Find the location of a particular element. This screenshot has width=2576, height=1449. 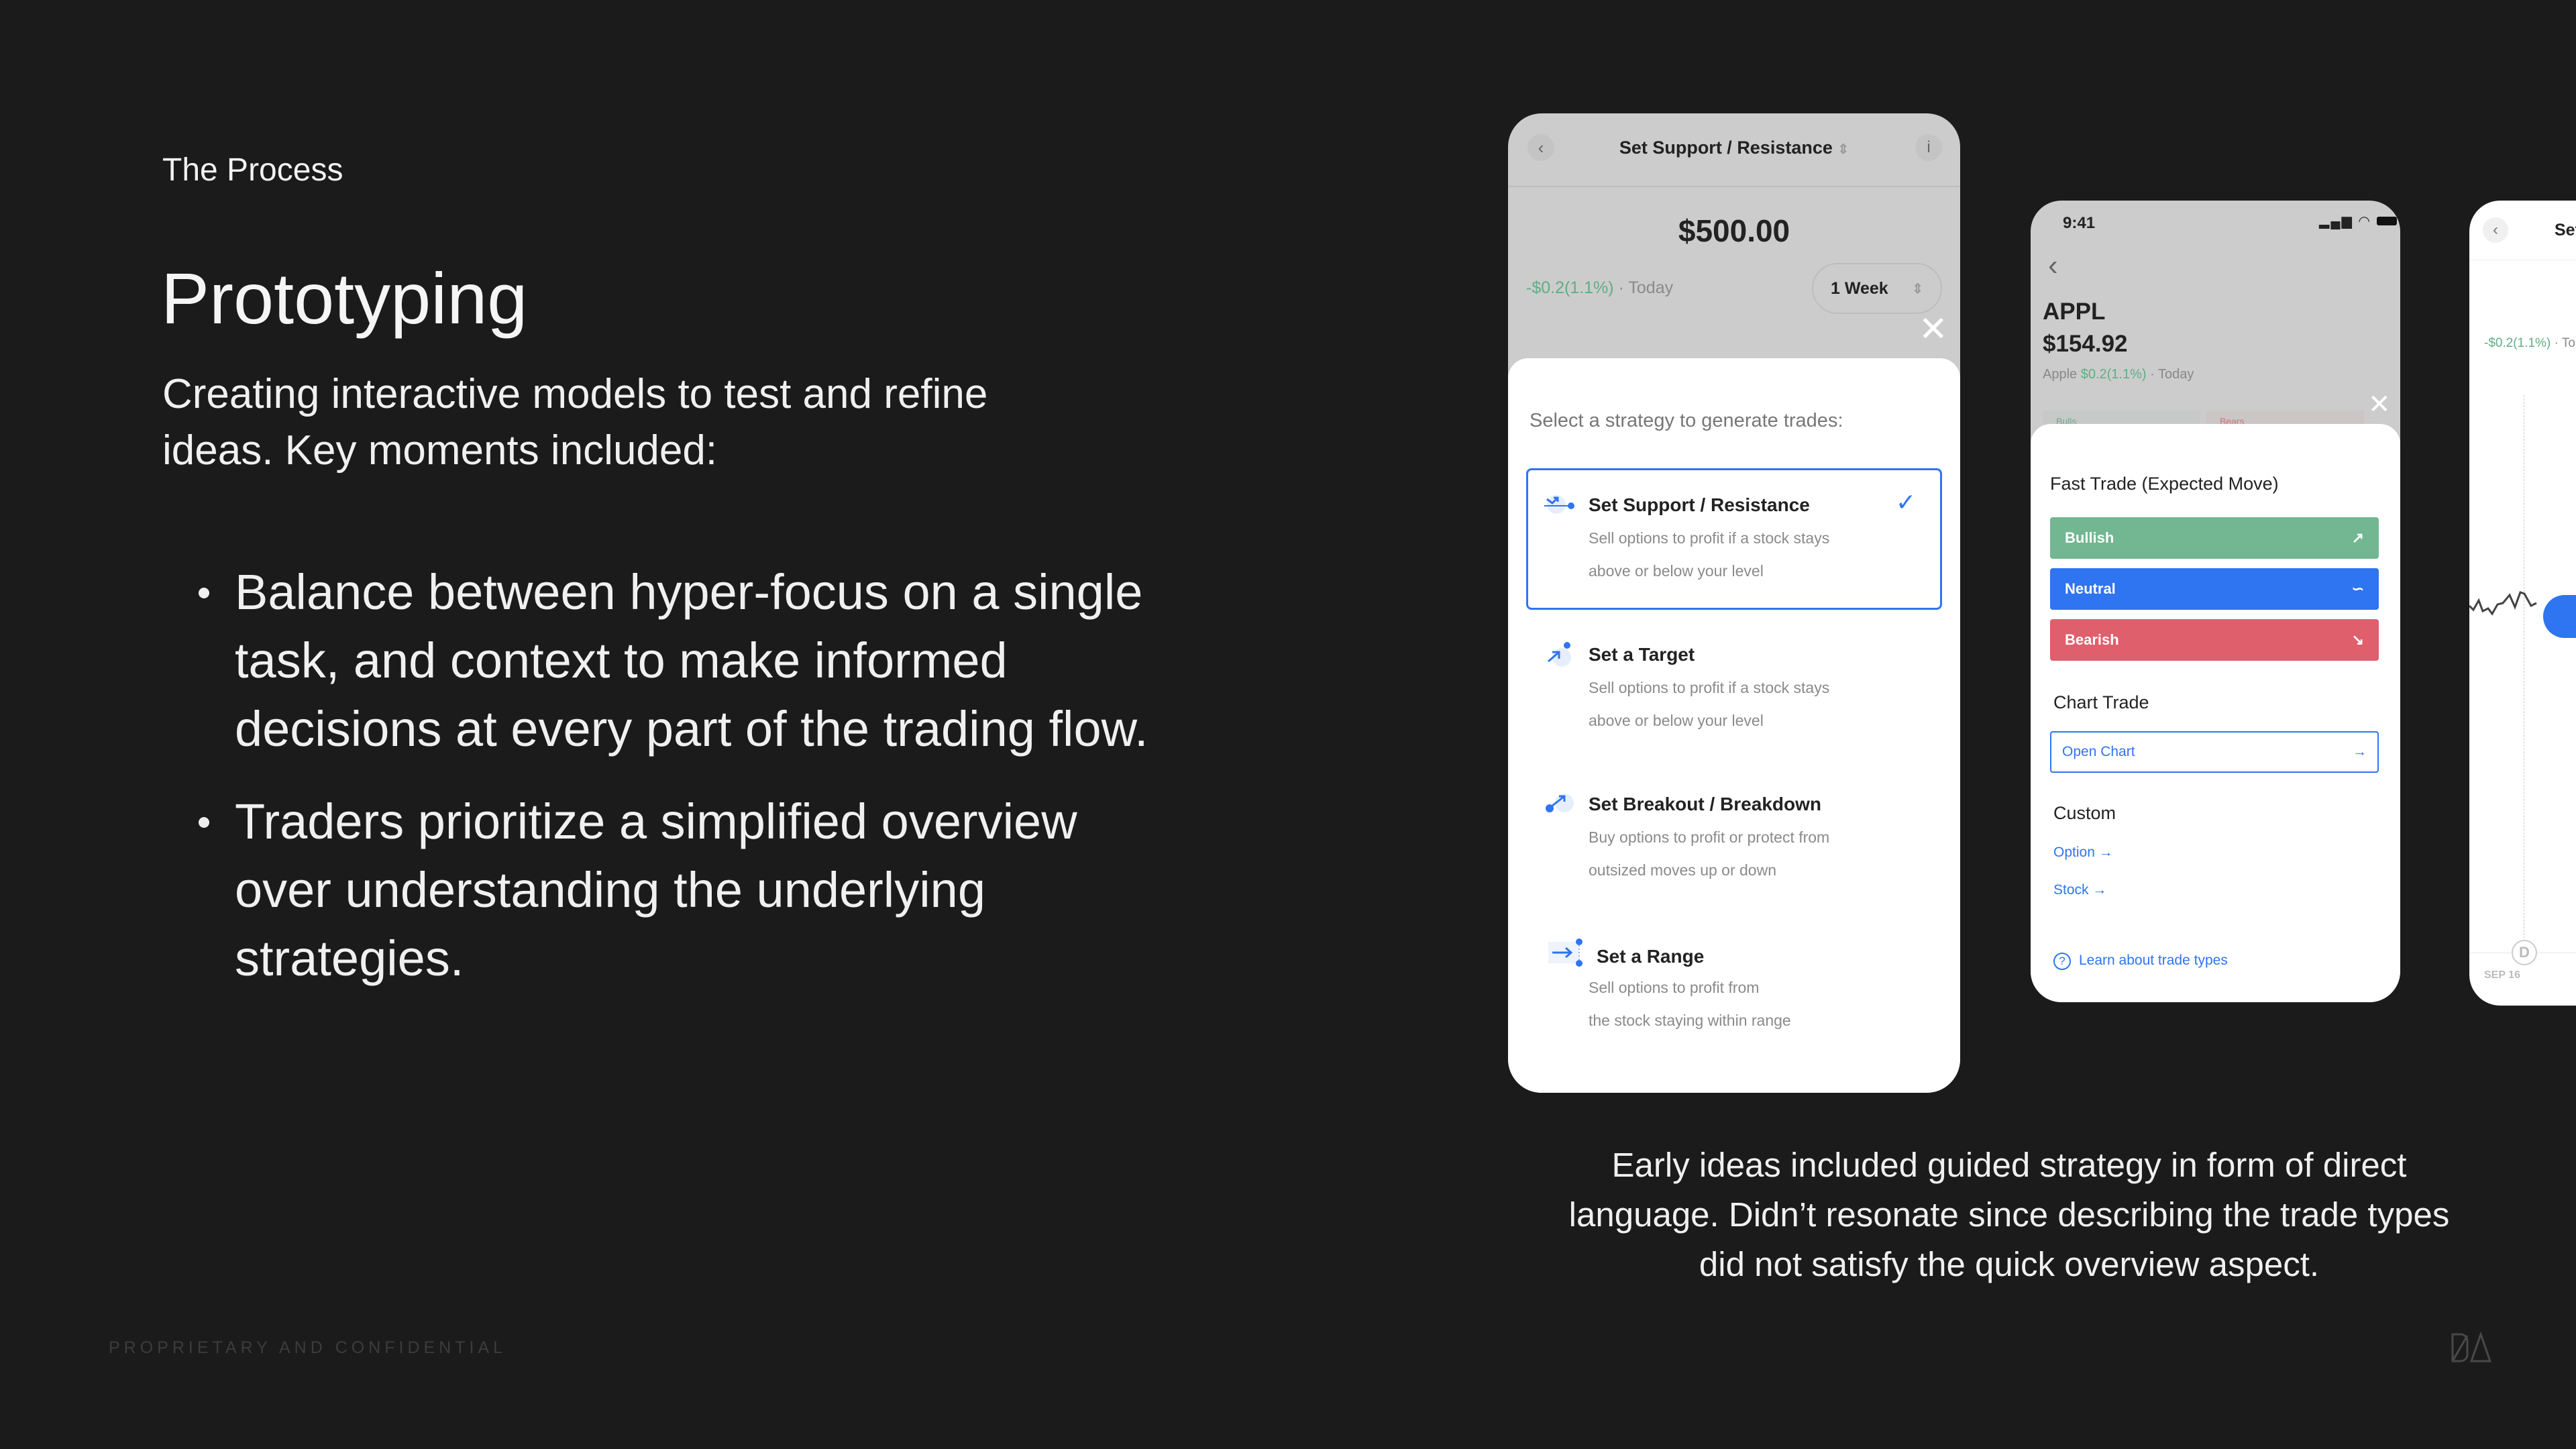

bearish-button: Bearish ↘ is located at coordinates (2214, 640).